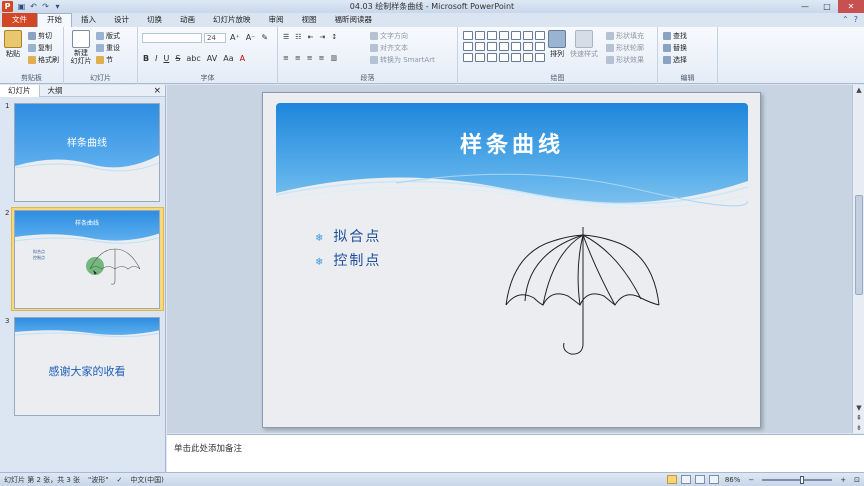 This screenshot has height=486, width=864. I want to click on zoom-slider, so click(797, 479).